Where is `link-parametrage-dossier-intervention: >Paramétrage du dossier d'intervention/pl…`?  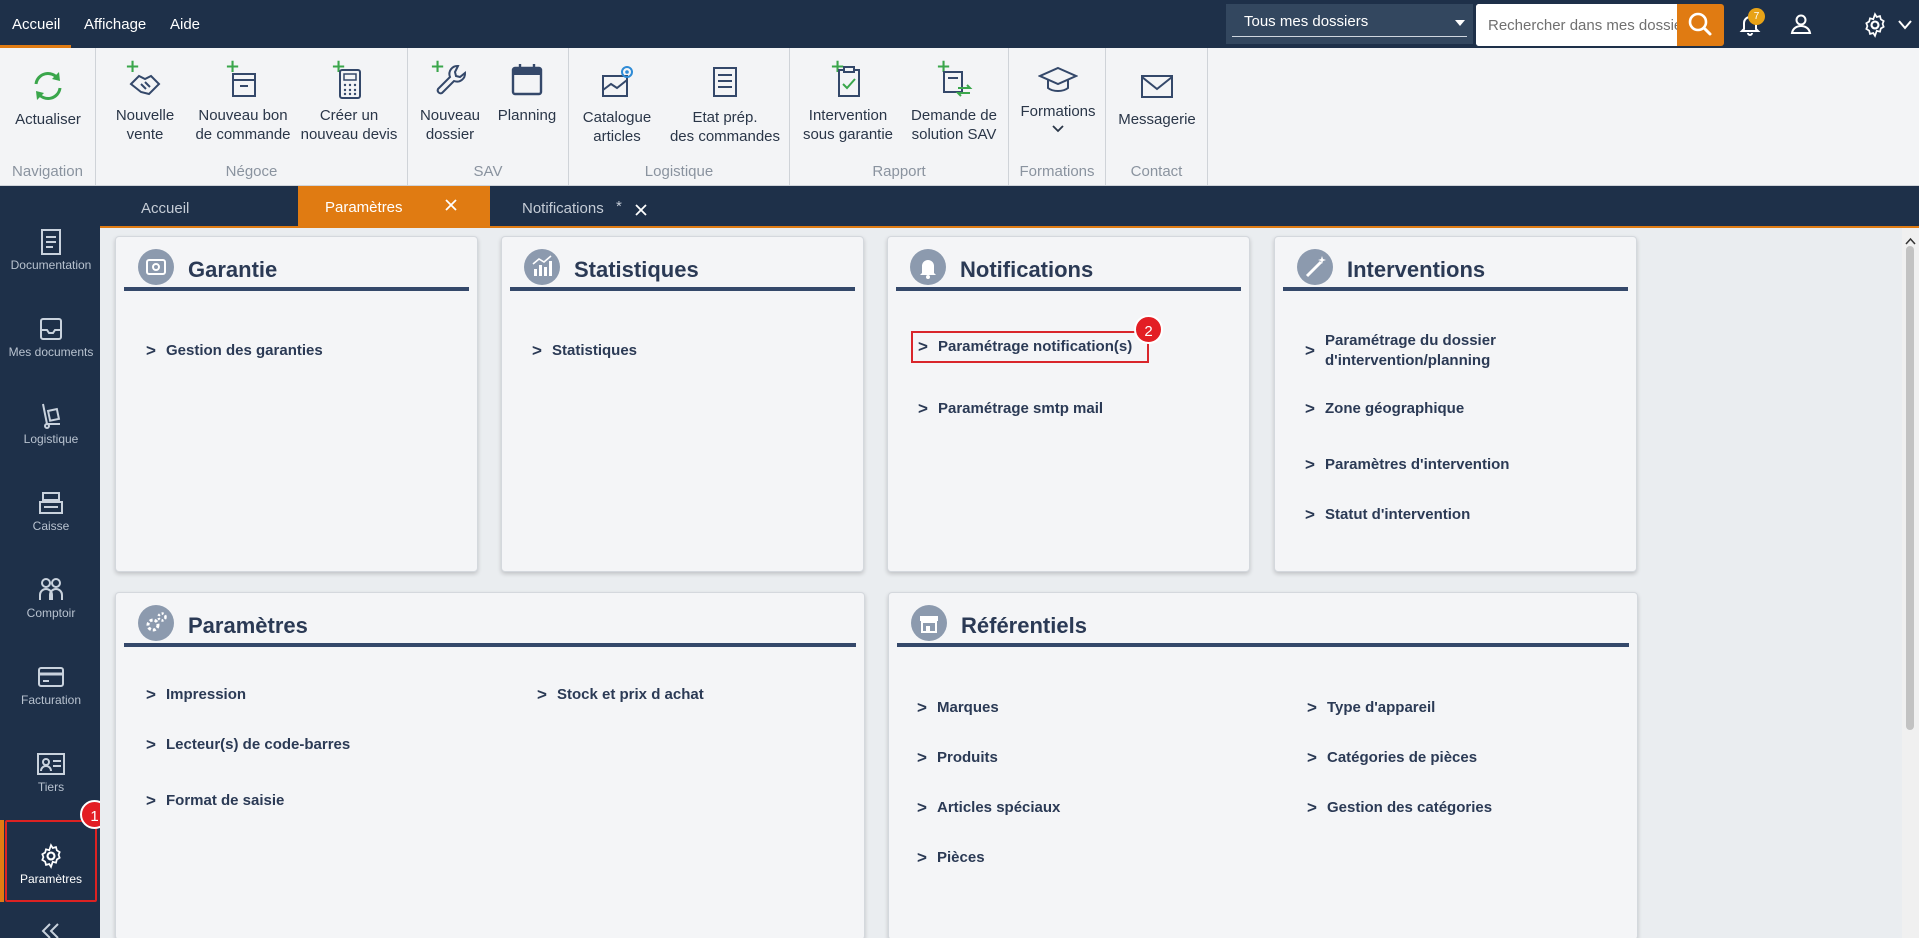
link-parametrage-dossier-intervention: >Paramétrage du dossier d'intervention/pl… is located at coordinates (1400, 351).